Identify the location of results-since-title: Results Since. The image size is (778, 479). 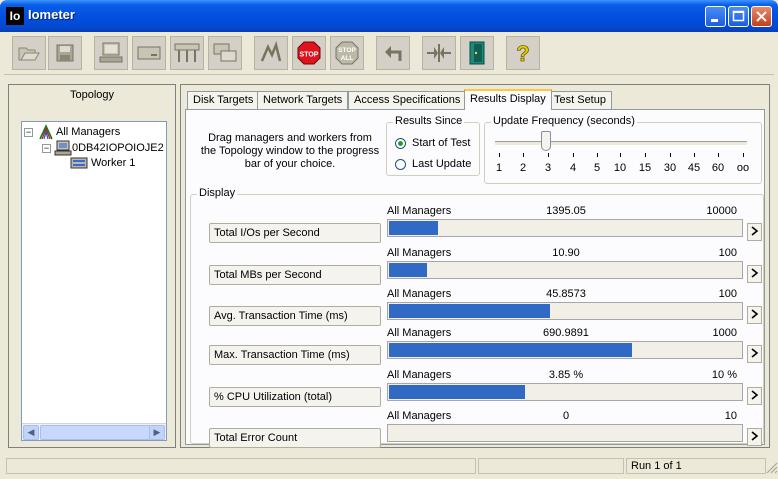
(429, 121).